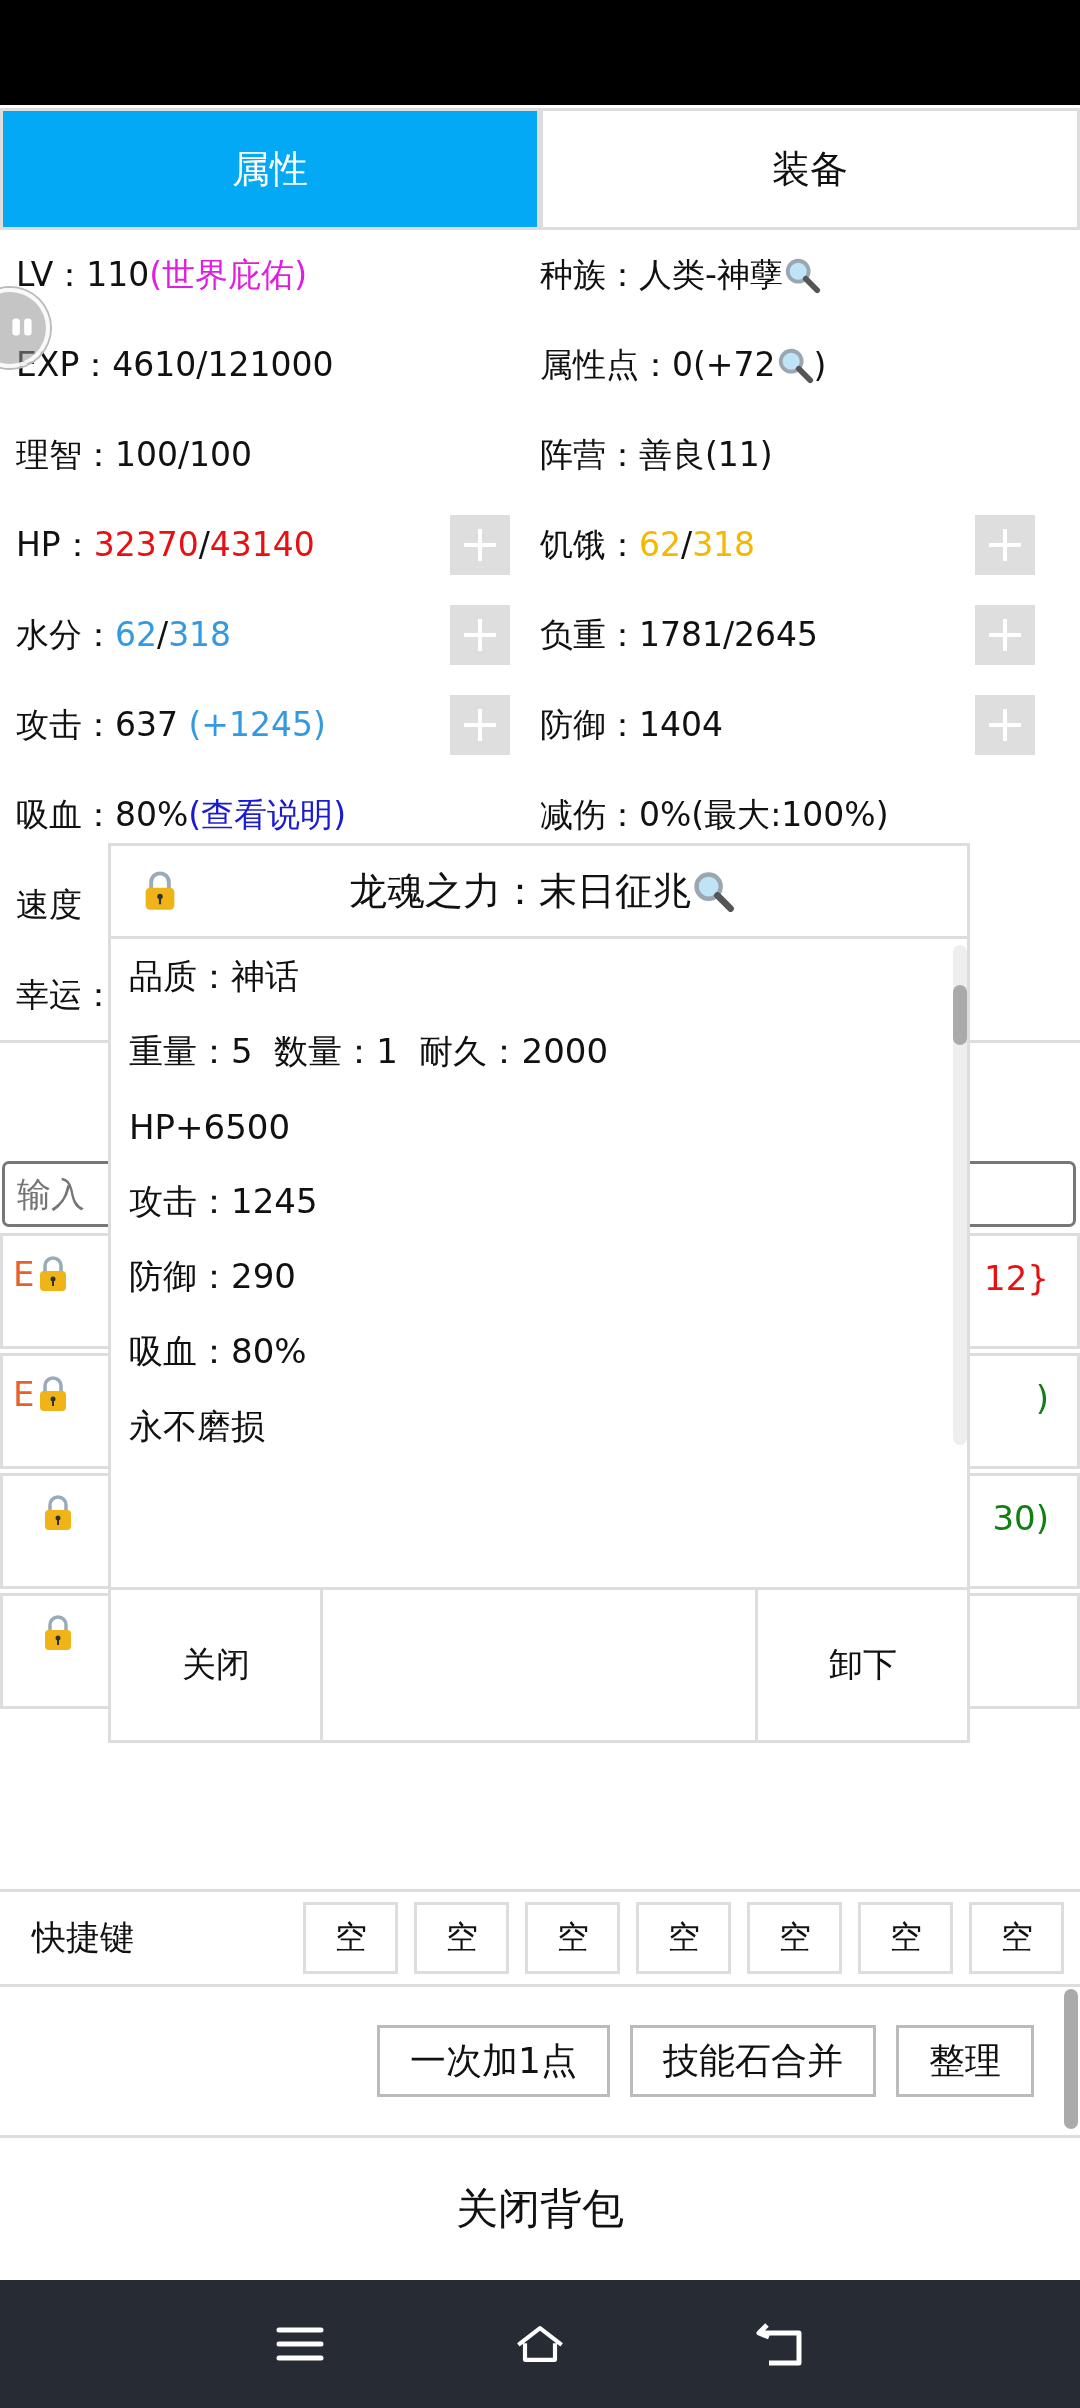 The image size is (1080, 2408). Describe the element at coordinates (369, 1051) in the screenshot. I see `item-attribute: 重量：5 数量：1 耐久：2000` at that location.